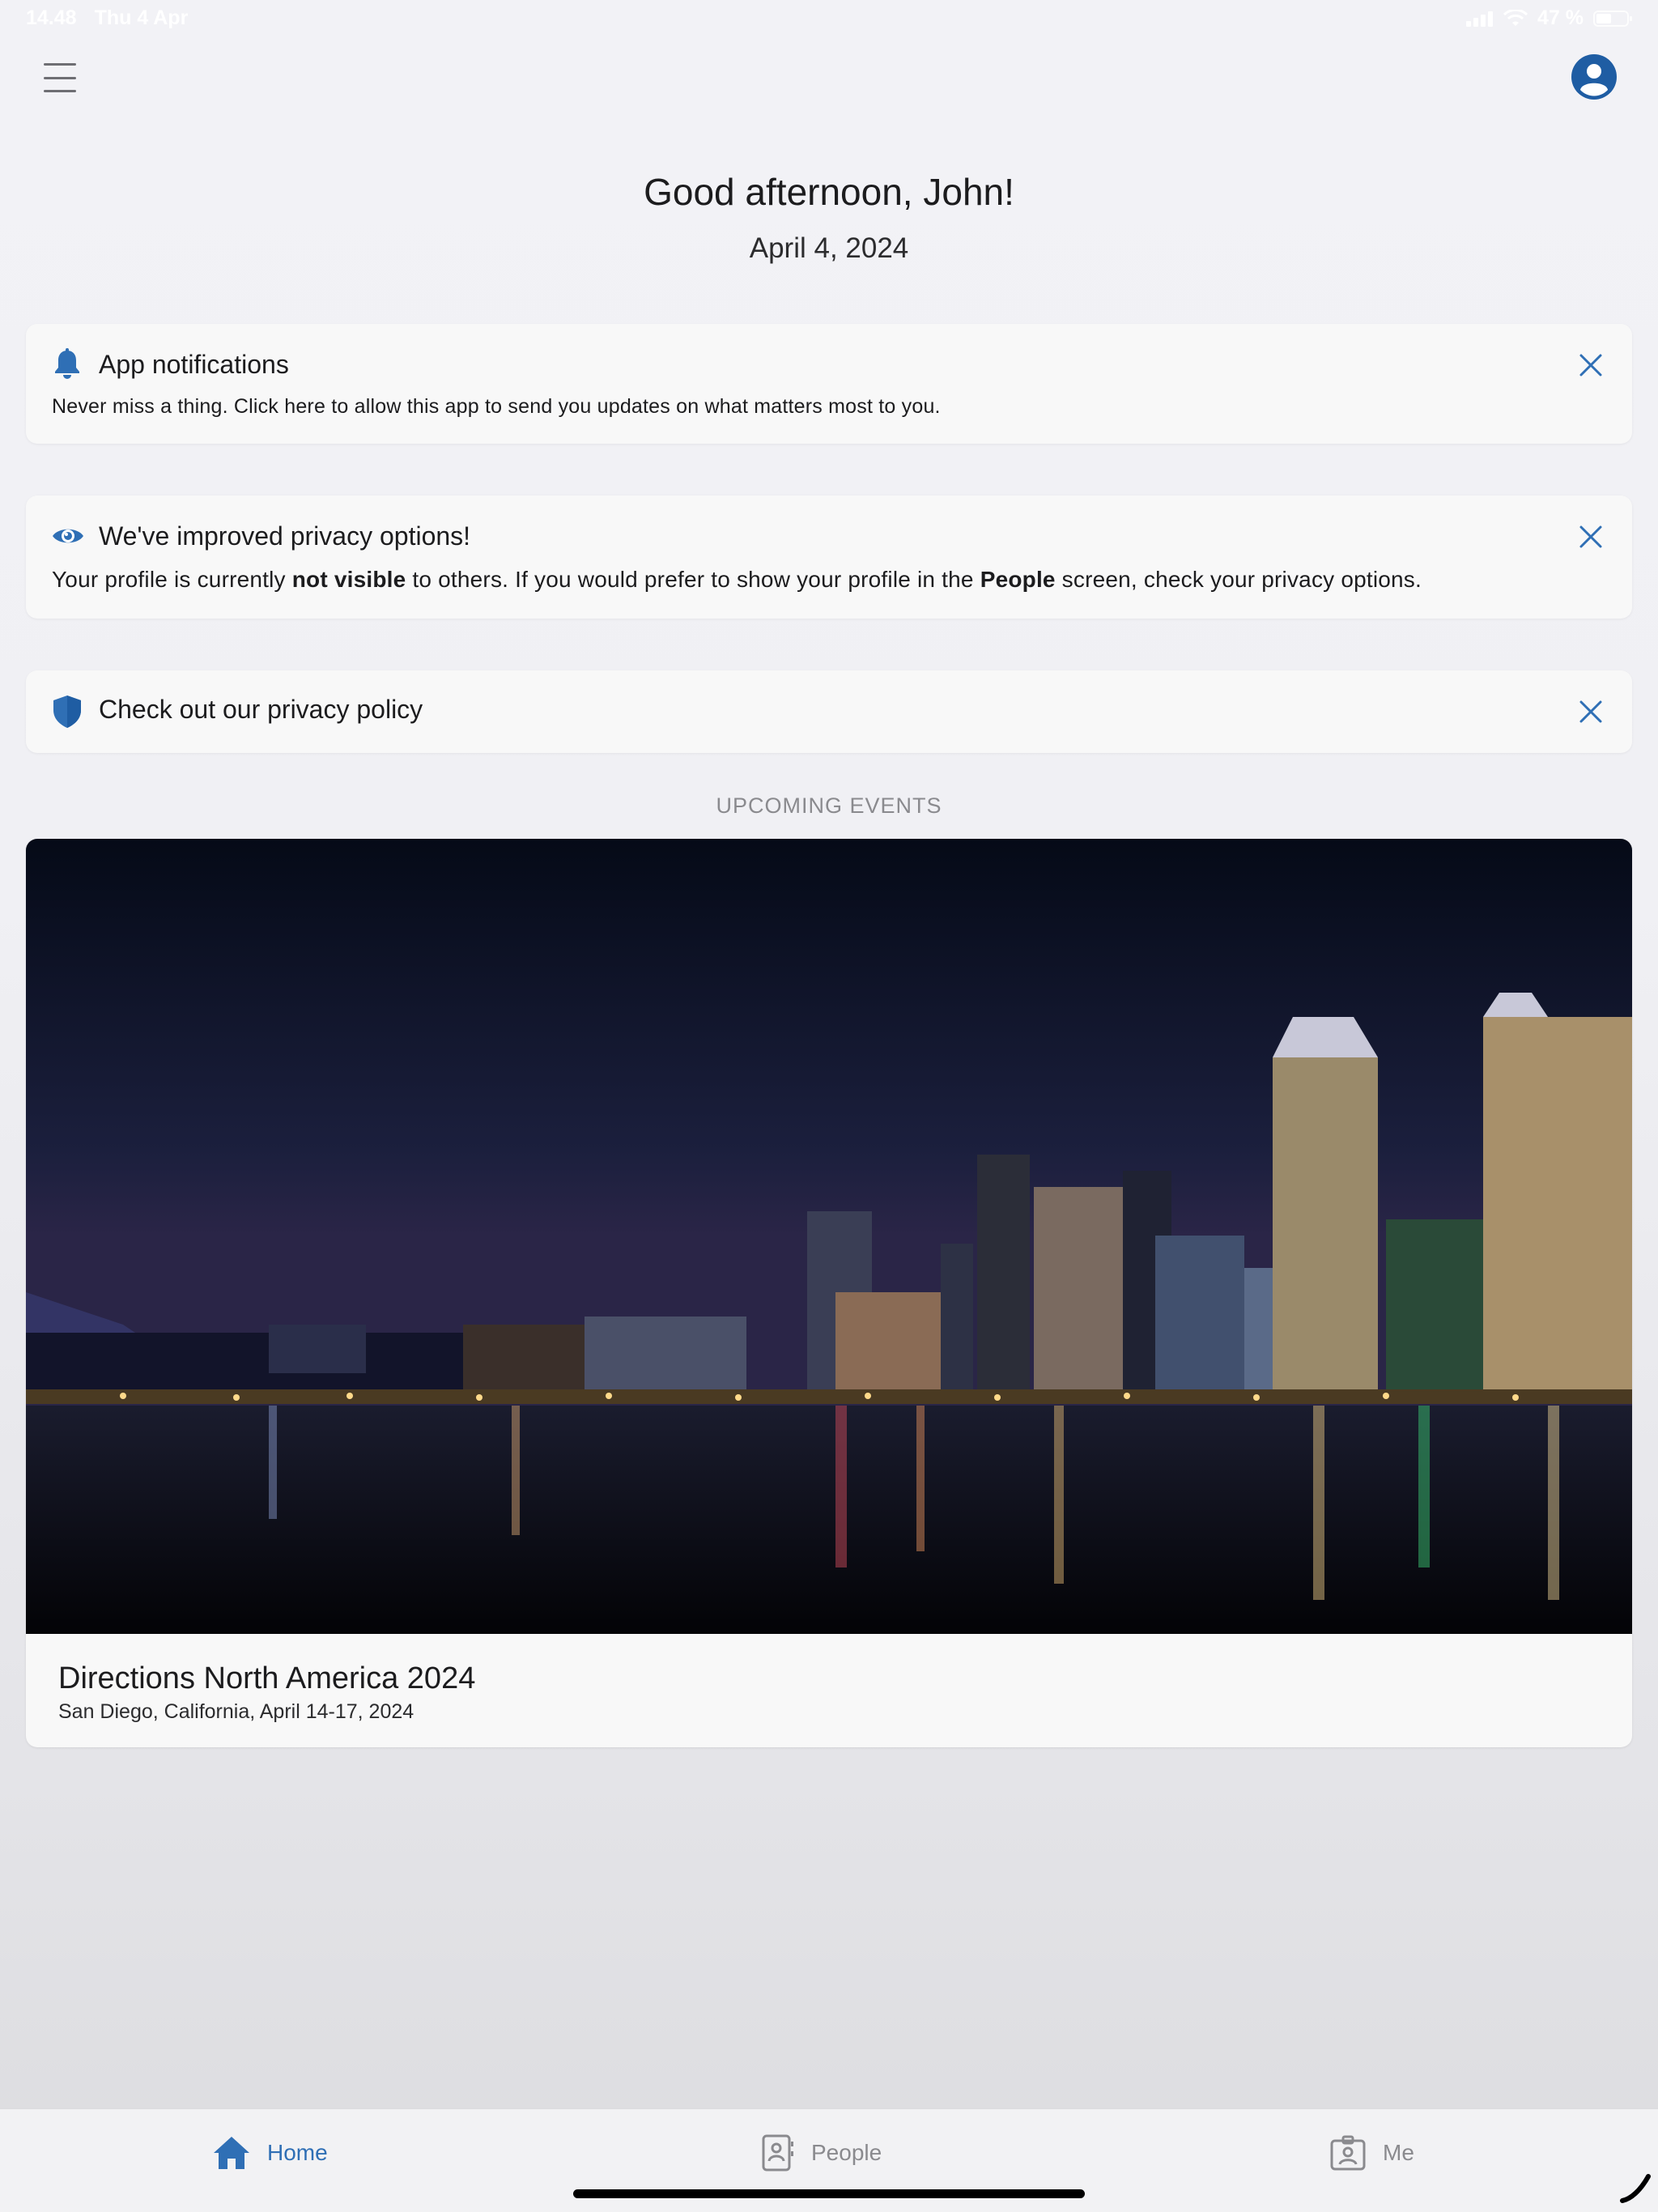 Image resolution: width=1658 pixels, height=2212 pixels. I want to click on app-notifications-title: App notifications, so click(194, 364).